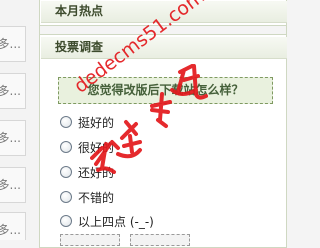  I want to click on poll-option: 不错的, so click(87, 197).